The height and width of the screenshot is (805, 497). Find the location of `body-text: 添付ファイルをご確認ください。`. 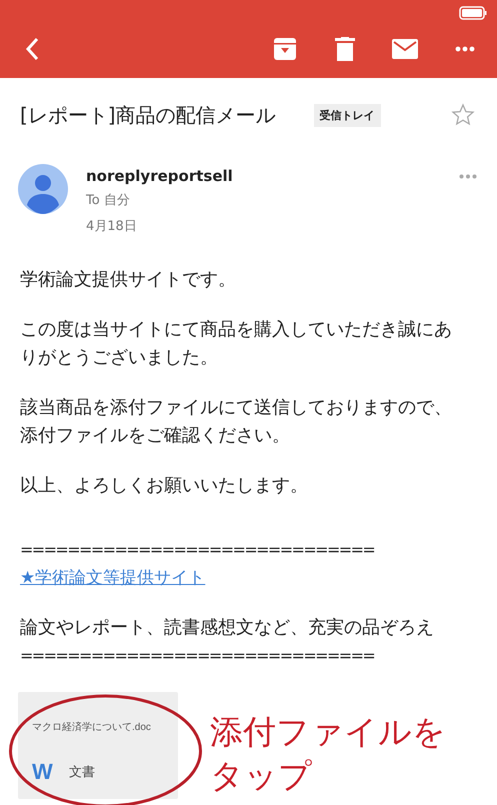

body-text: 添付ファイルをご確認ください。 is located at coordinates (155, 436).